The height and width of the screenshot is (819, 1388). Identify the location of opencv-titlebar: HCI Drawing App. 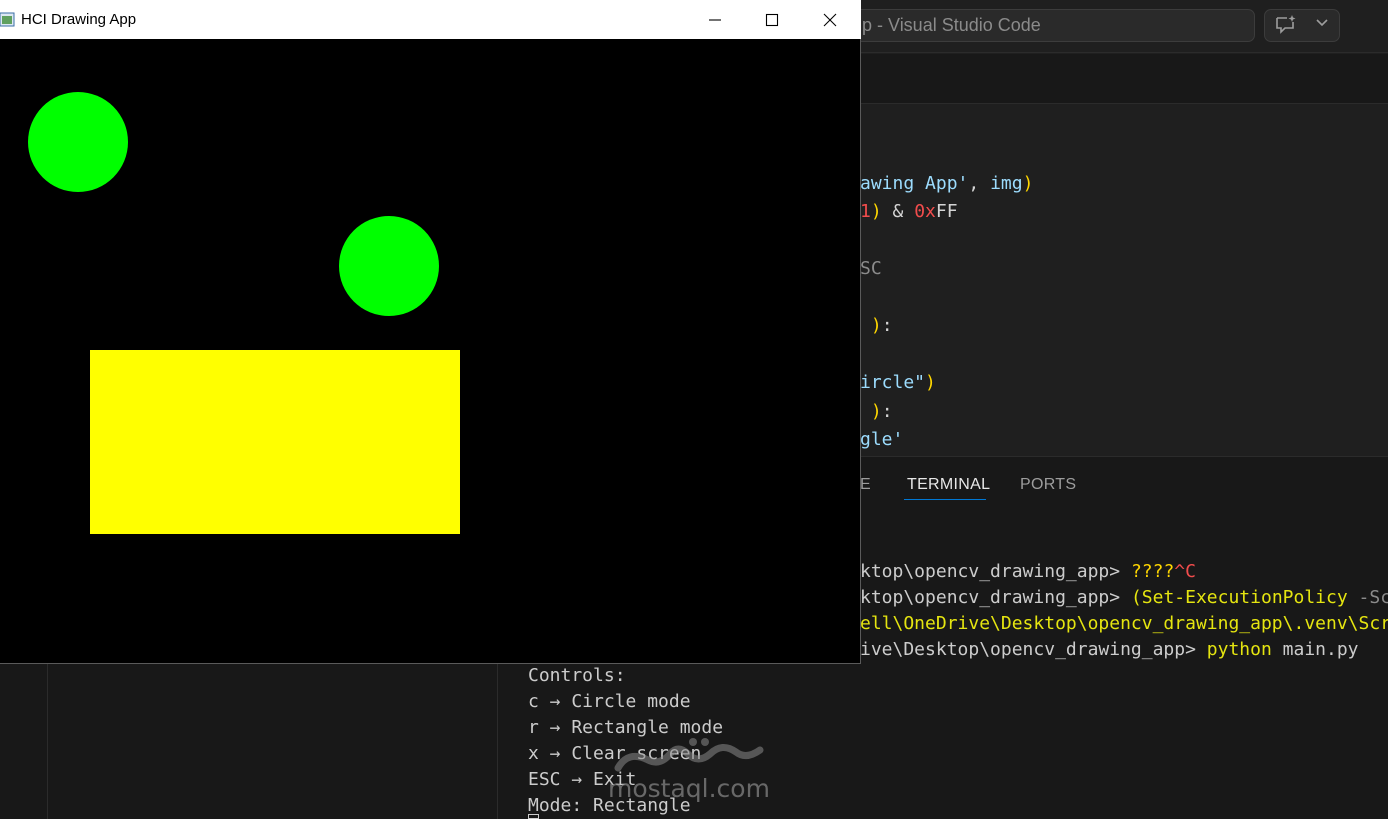
(430, 19).